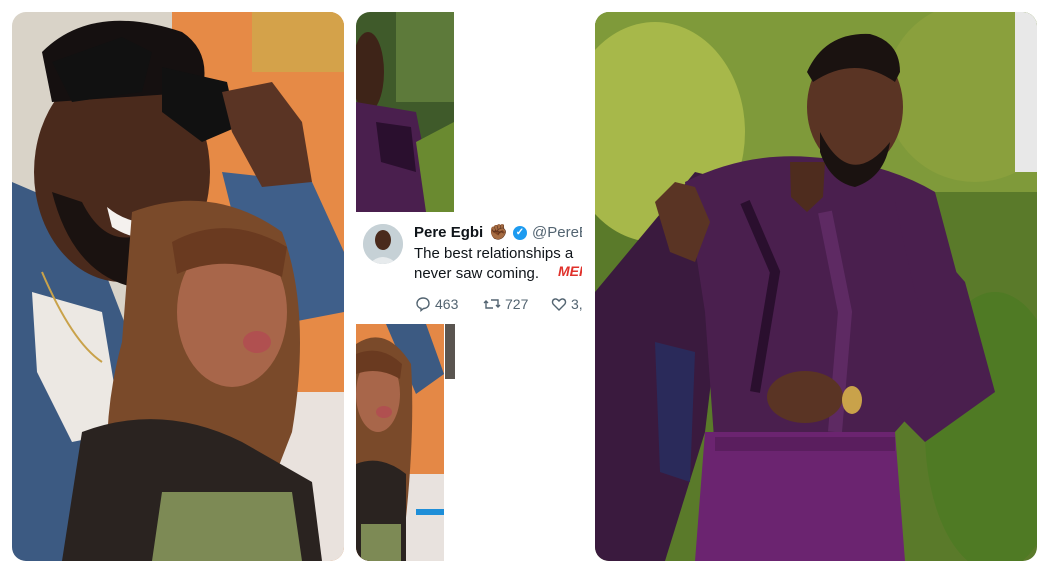 The height and width of the screenshot is (573, 1050). What do you see at coordinates (423, 304) in the screenshot?
I see `reply-icon` at bounding box center [423, 304].